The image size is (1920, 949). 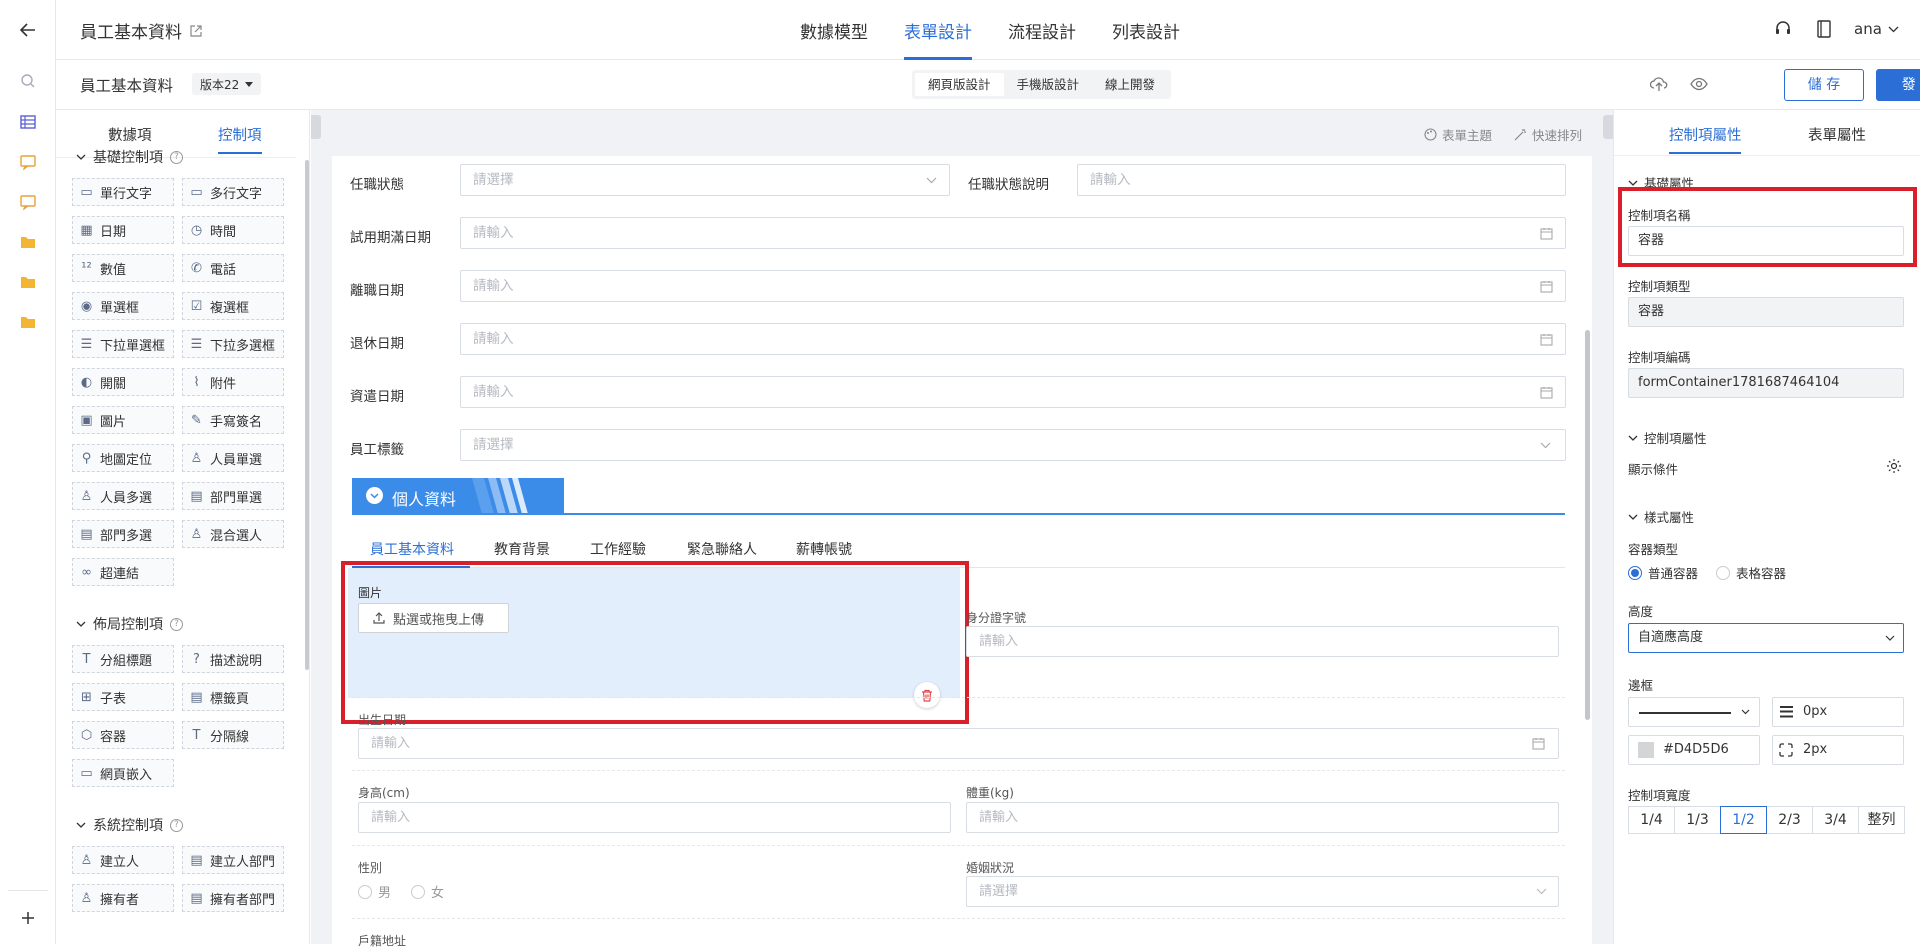 I want to click on control-item-cube: ⬡ 容器, so click(x=123, y=735).